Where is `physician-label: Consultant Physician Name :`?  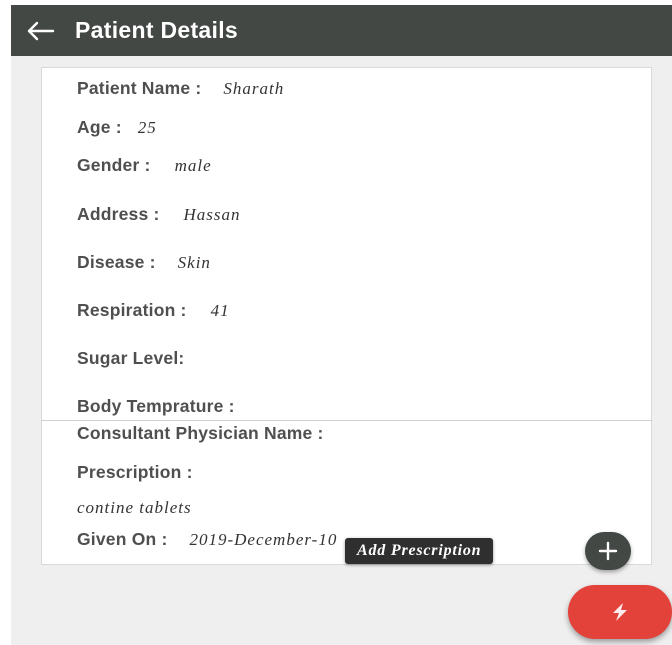 physician-label: Consultant Physician Name : is located at coordinates (200, 433).